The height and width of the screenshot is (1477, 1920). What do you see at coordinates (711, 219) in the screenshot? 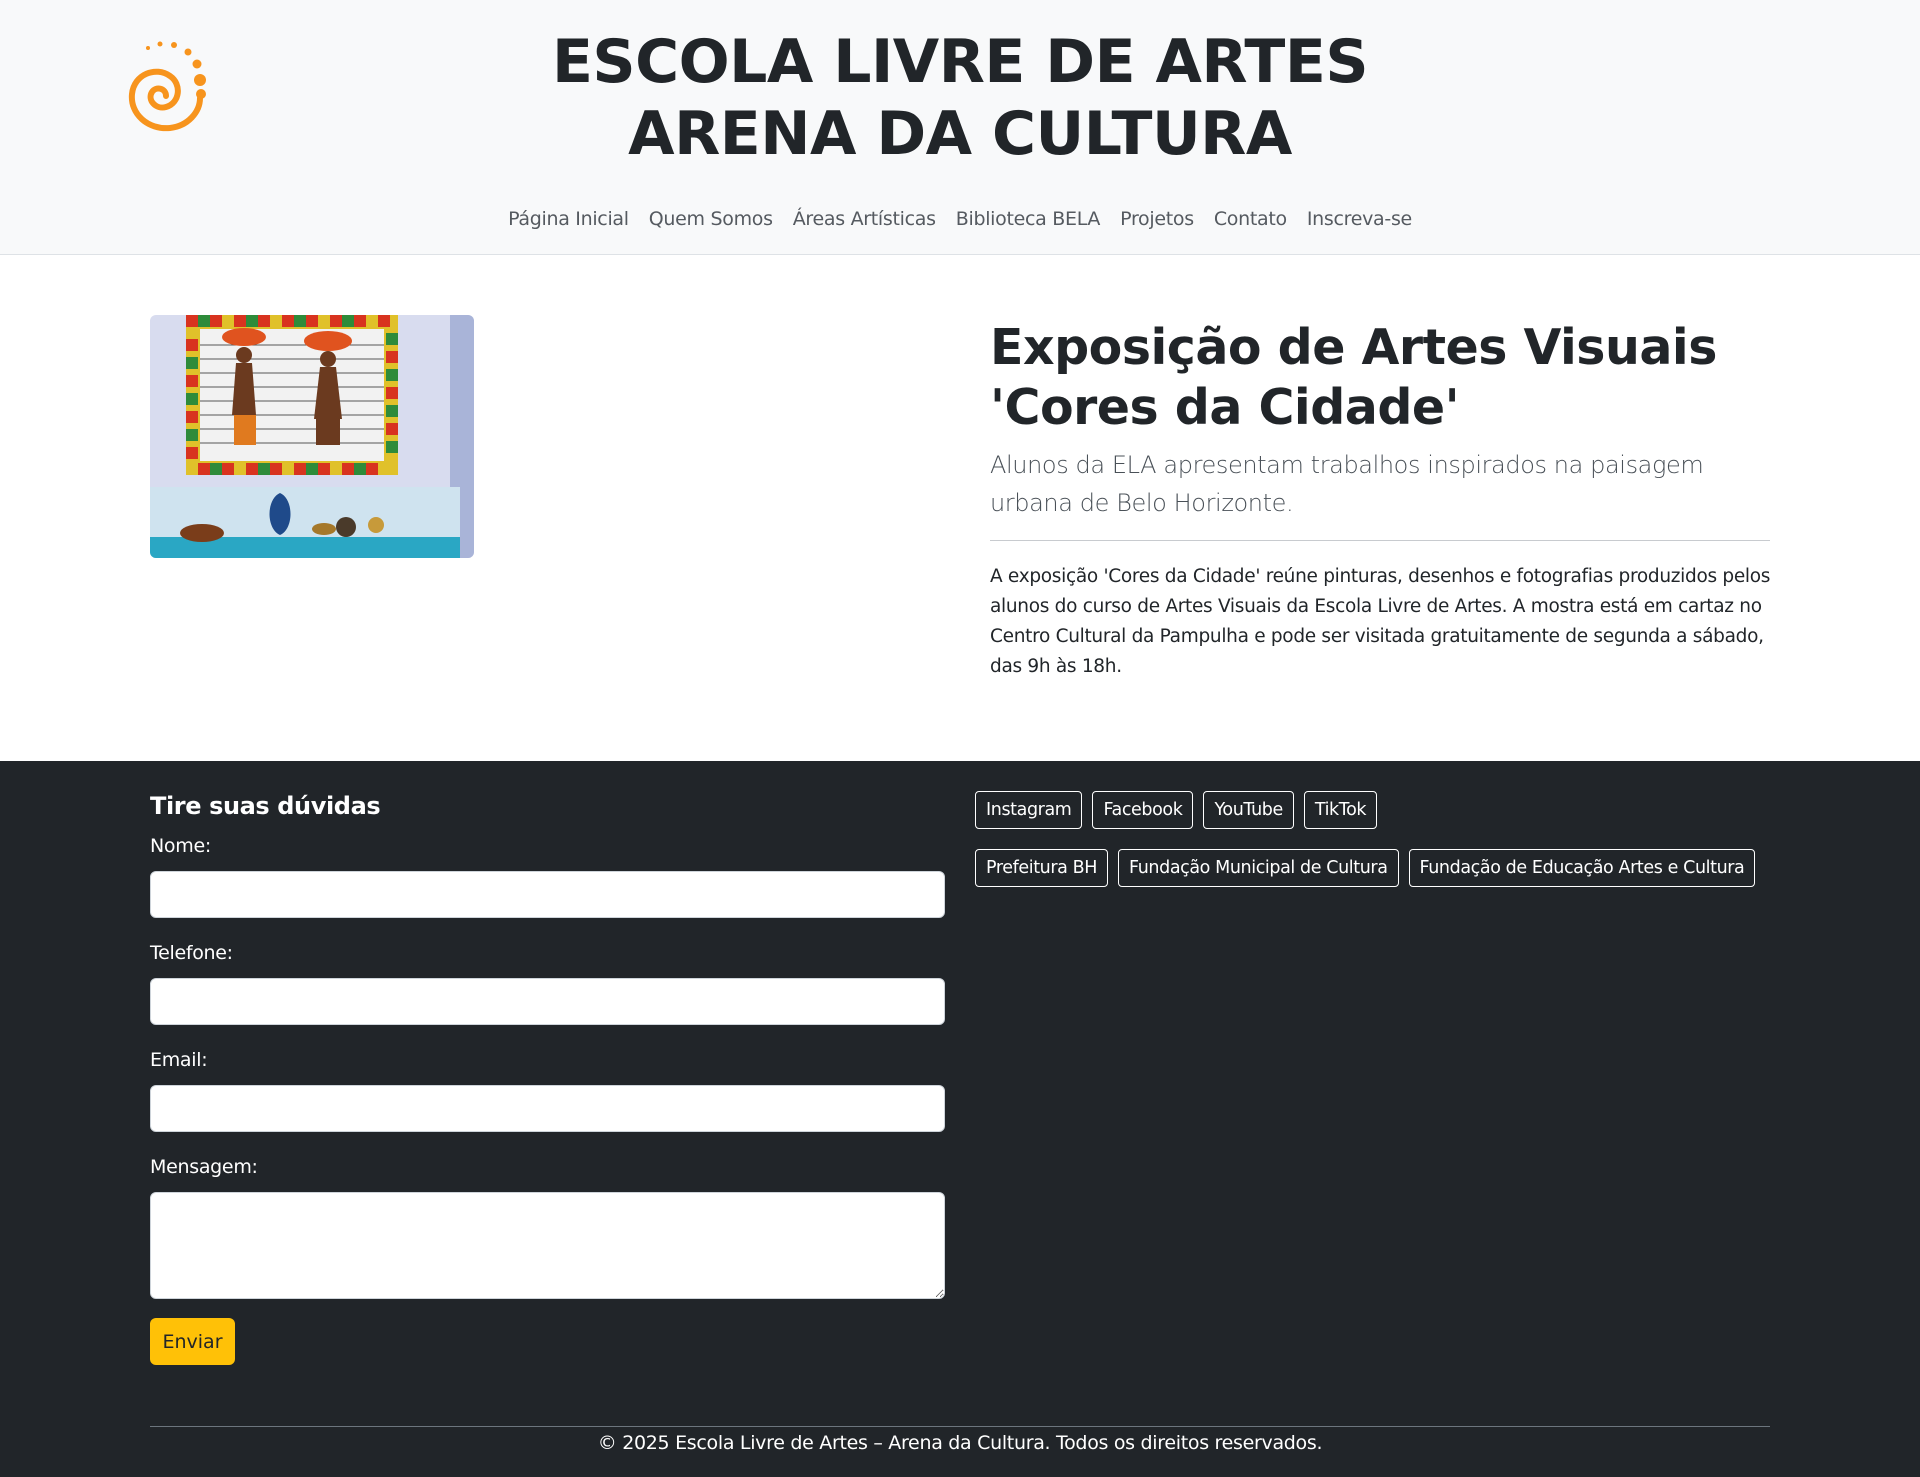
I see `nav-item-quem-somos: Quem Somos` at bounding box center [711, 219].